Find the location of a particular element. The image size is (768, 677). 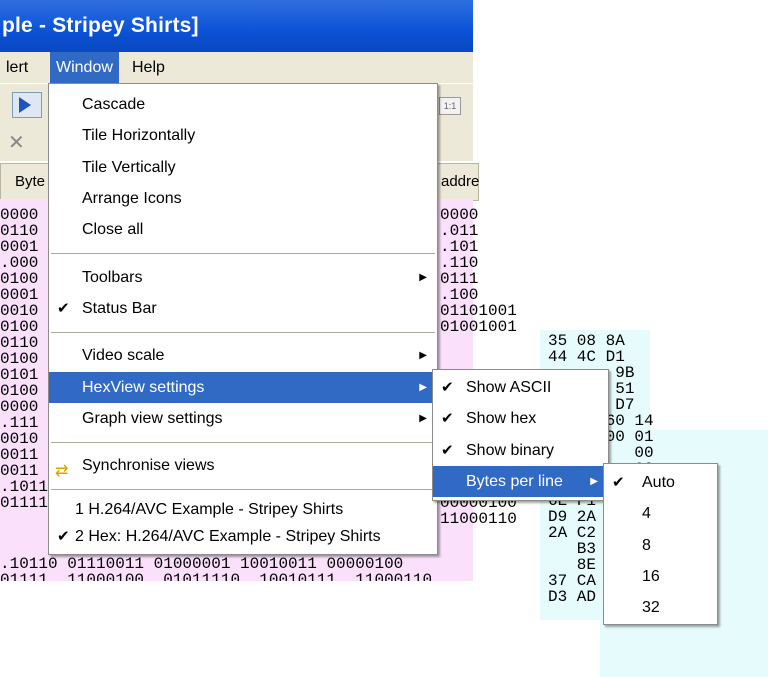

menu-item-show-hex: ✔ Show hex is located at coordinates (520, 418).